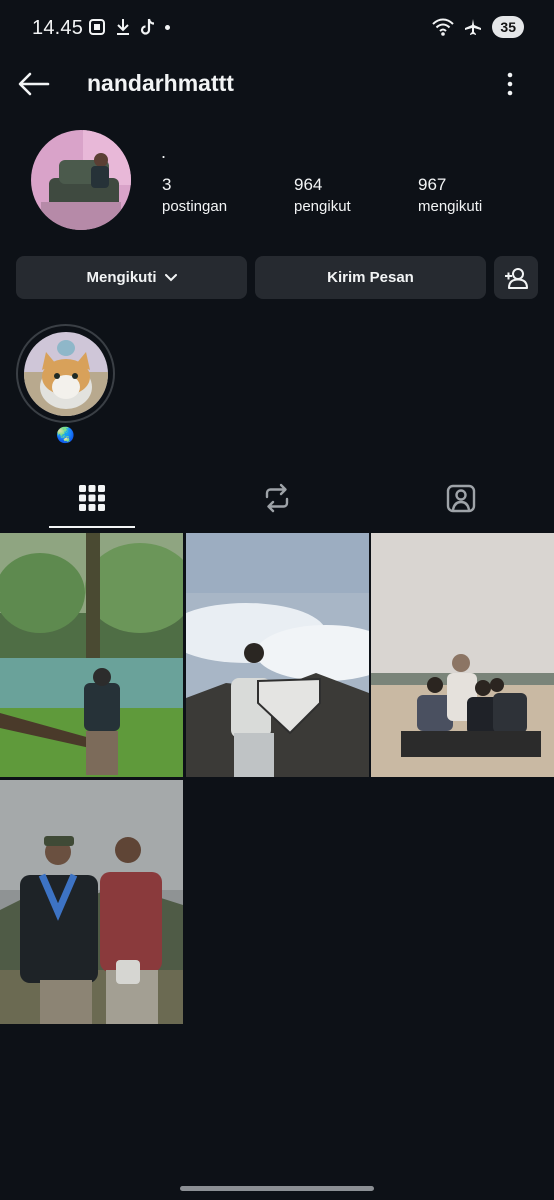 The height and width of the screenshot is (1200, 554). I want to click on send-message-label: Kirim Pesan, so click(370, 277).